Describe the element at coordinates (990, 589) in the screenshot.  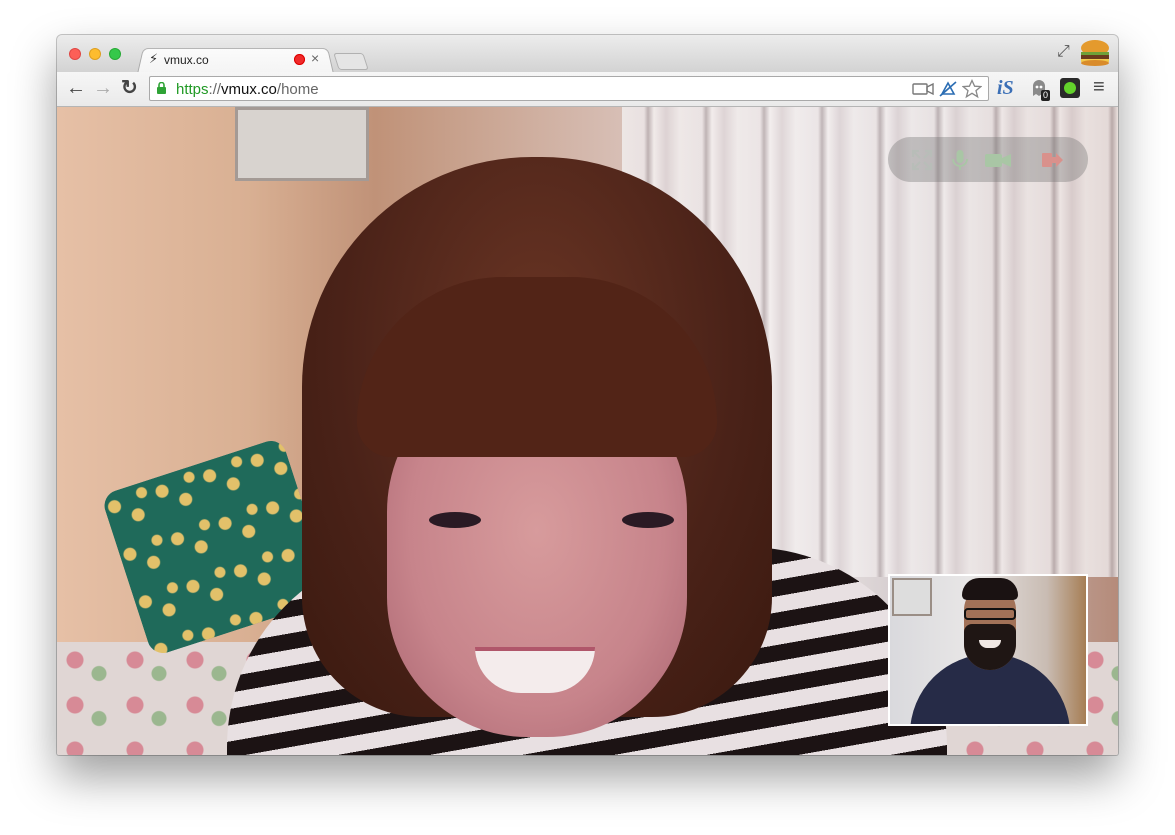
I see `local-person-hair` at that location.